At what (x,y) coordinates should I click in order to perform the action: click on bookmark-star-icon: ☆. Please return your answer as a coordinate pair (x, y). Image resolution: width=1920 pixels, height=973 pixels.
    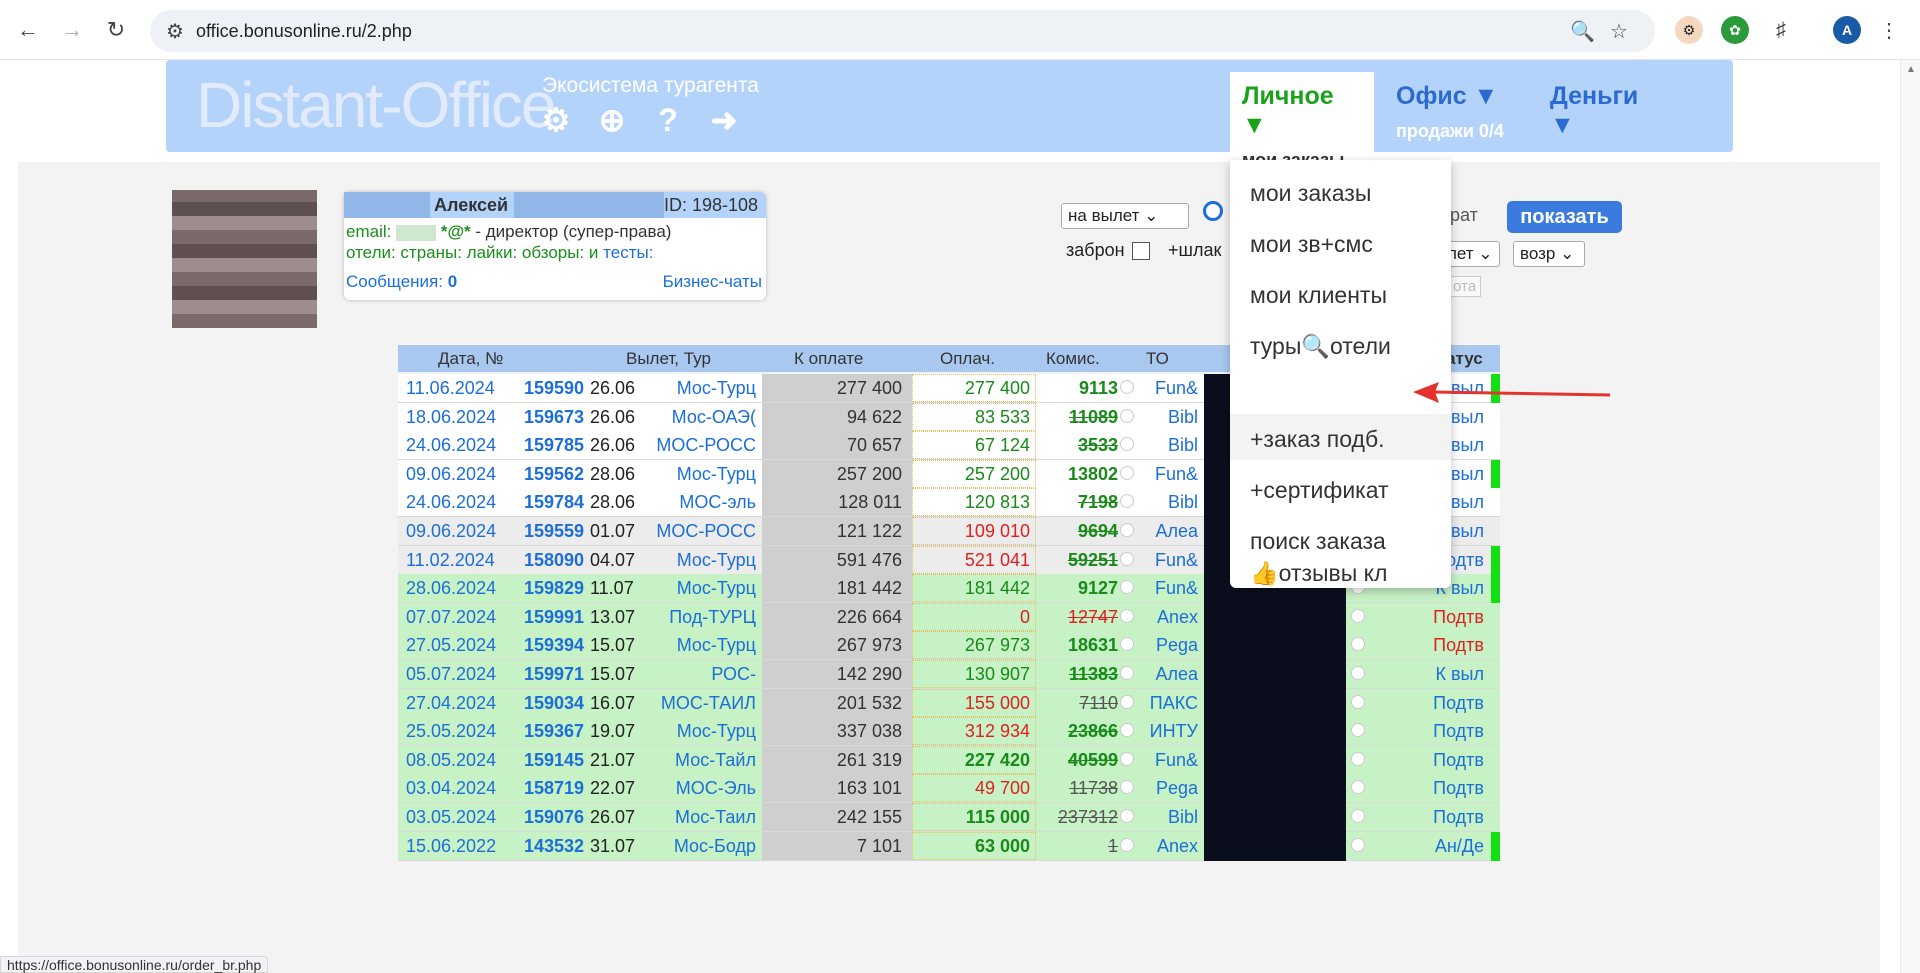
    Looking at the image, I should click on (1619, 31).